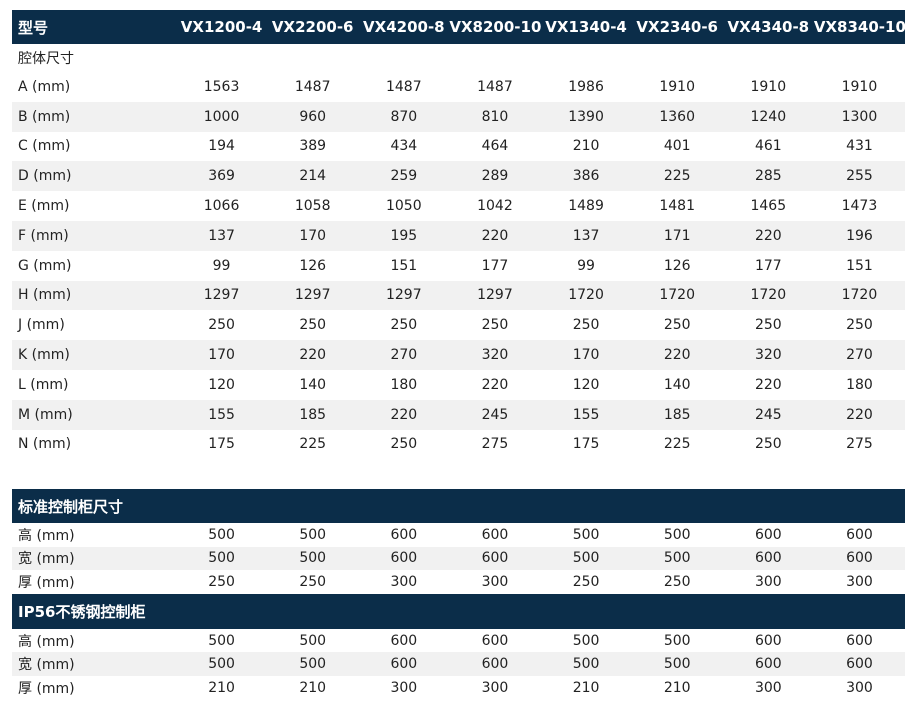 Image resolution: width=916 pixels, height=719 pixels. Describe the element at coordinates (403, 206) in the screenshot. I see `table-cell: 1050` at that location.